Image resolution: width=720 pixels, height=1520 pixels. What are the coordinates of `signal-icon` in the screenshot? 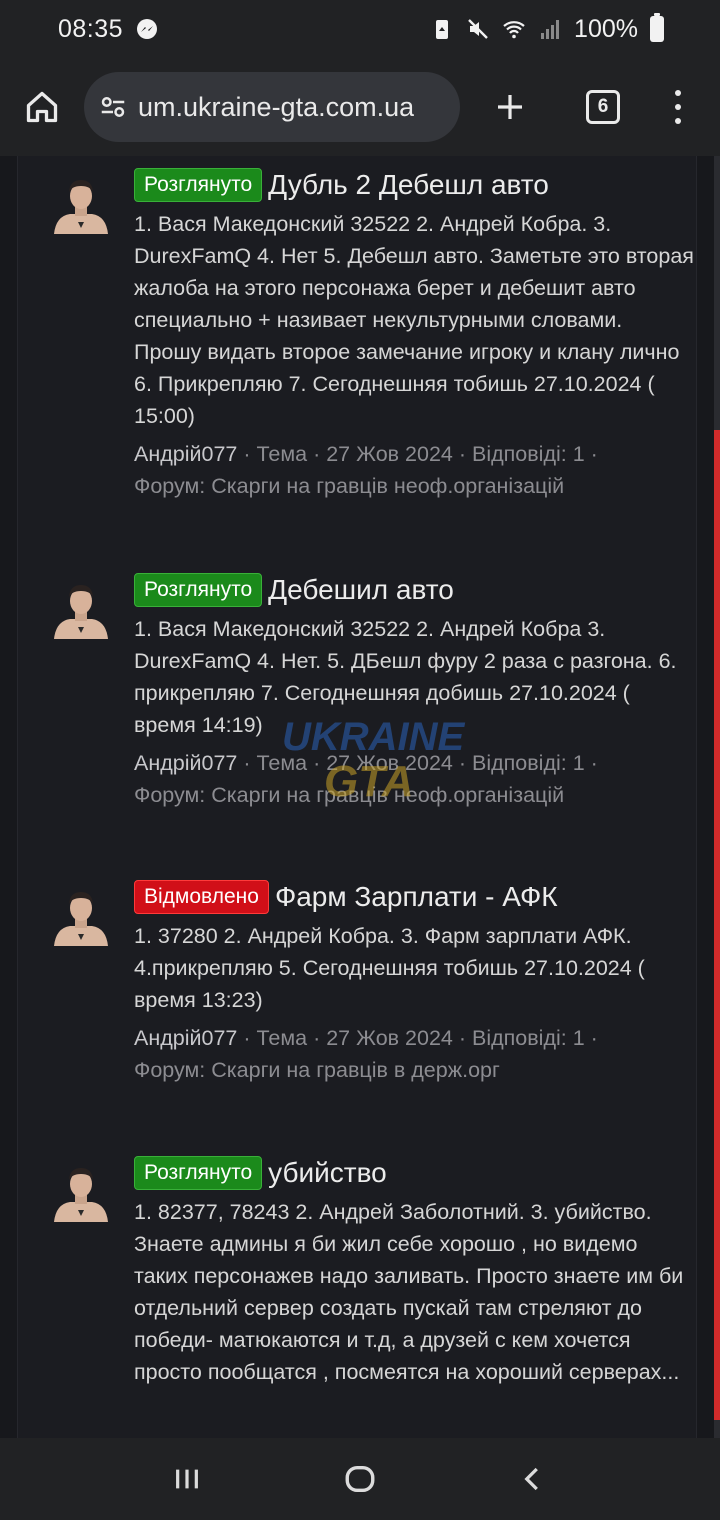 It's located at (550, 29).